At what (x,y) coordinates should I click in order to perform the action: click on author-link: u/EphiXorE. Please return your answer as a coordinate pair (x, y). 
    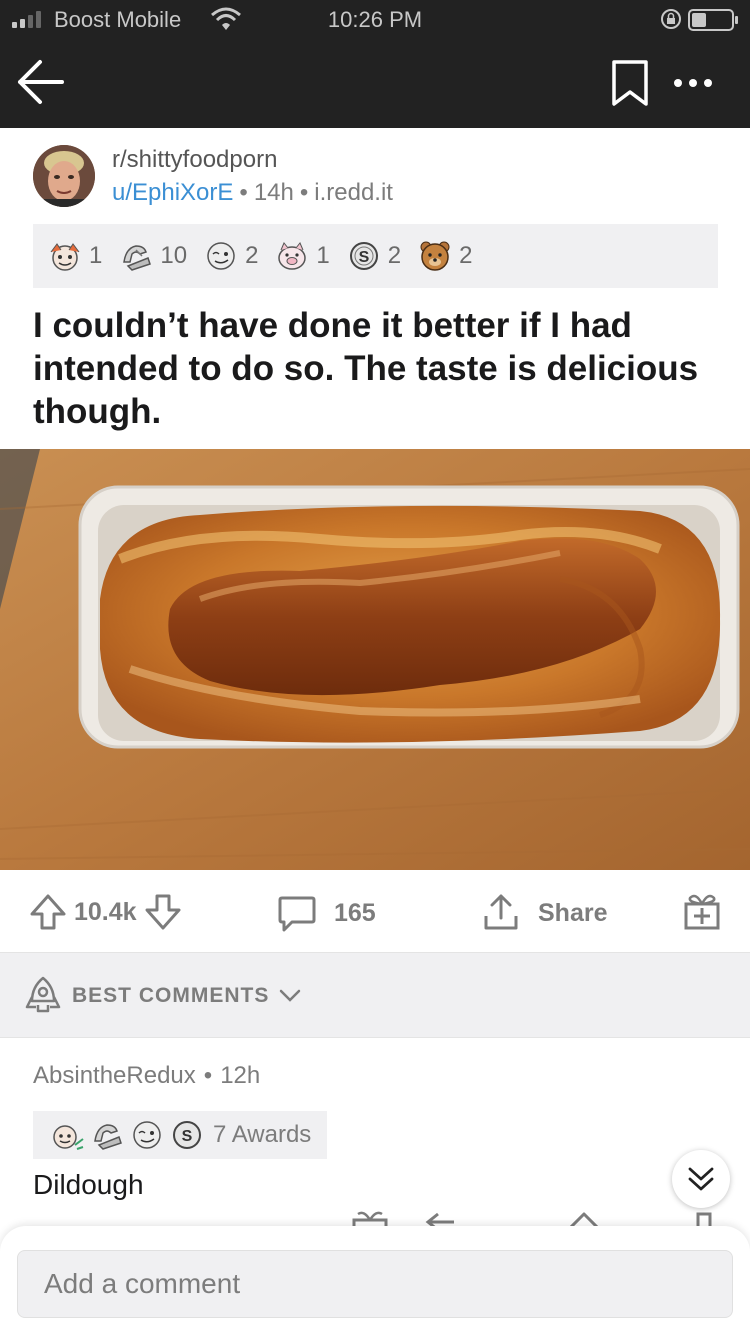
    Looking at the image, I should click on (172, 192).